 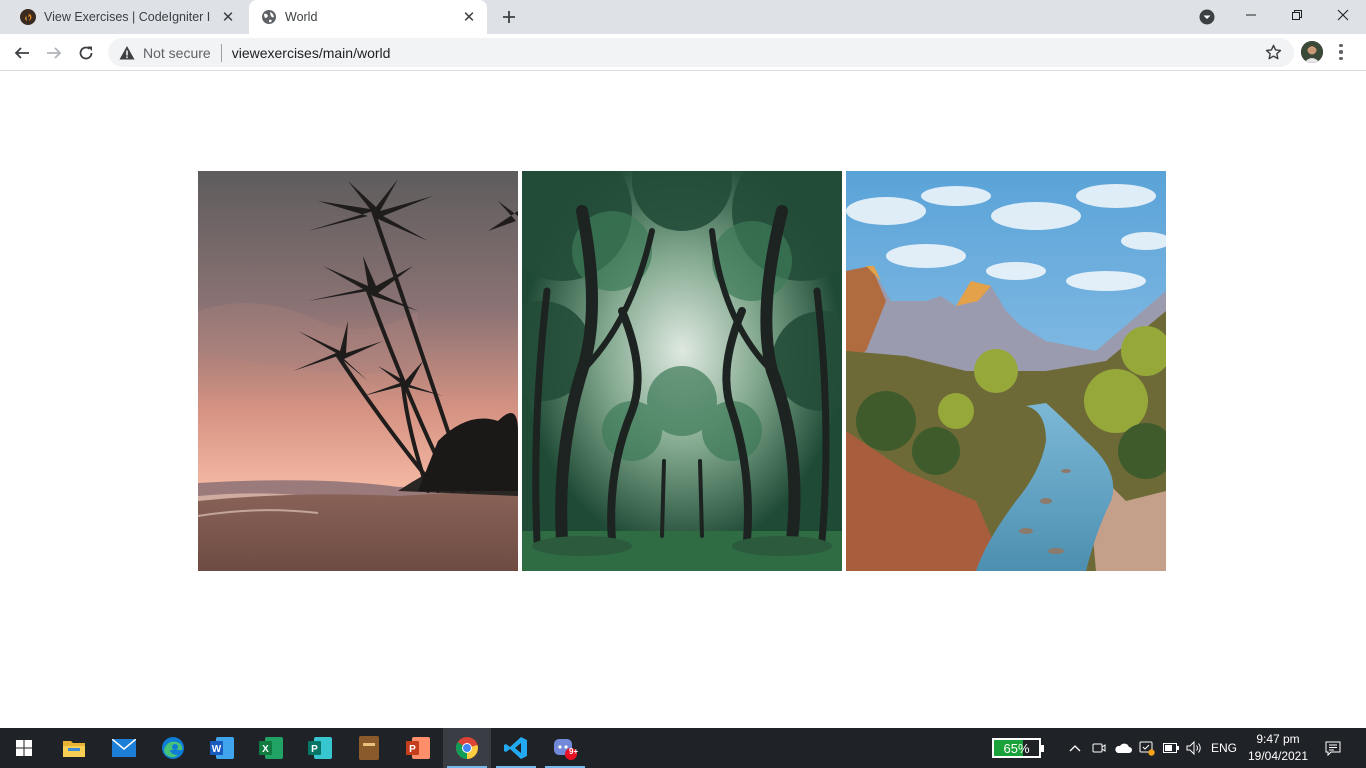 I want to click on reload-icon, so click(x=86, y=53).